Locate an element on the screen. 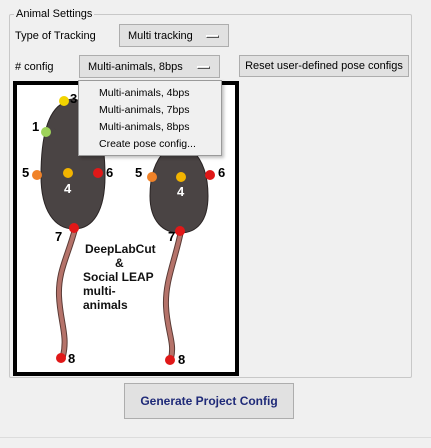  point-3-left is located at coordinates (64, 101).